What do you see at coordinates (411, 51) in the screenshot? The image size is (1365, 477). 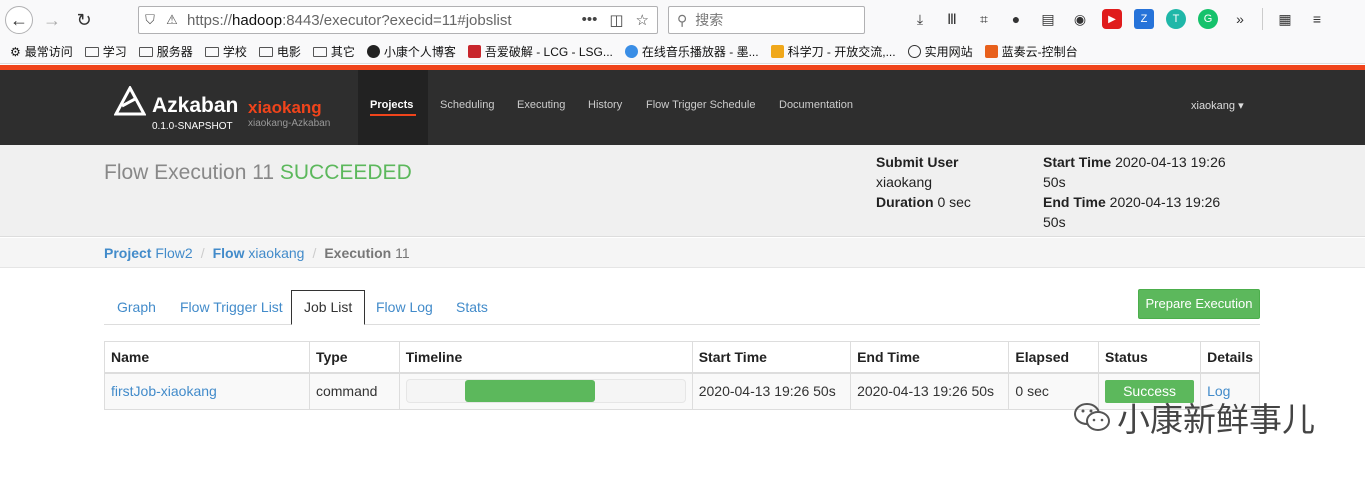 I see `bookmark-item: 小康个人博客` at bounding box center [411, 51].